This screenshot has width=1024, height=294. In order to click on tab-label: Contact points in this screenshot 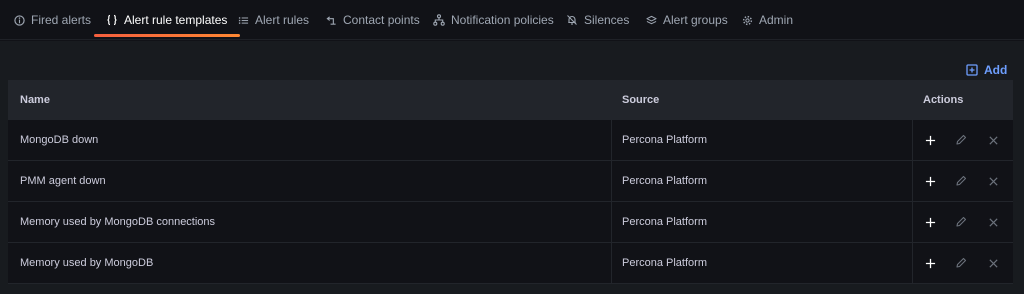, I will do `click(381, 20)`.